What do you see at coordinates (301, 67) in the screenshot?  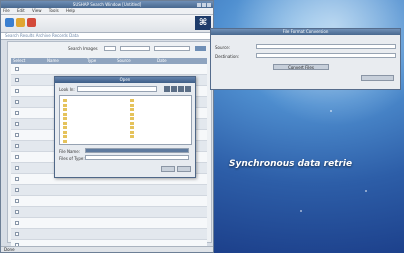 I see `convert-button: Convert Files` at bounding box center [301, 67].